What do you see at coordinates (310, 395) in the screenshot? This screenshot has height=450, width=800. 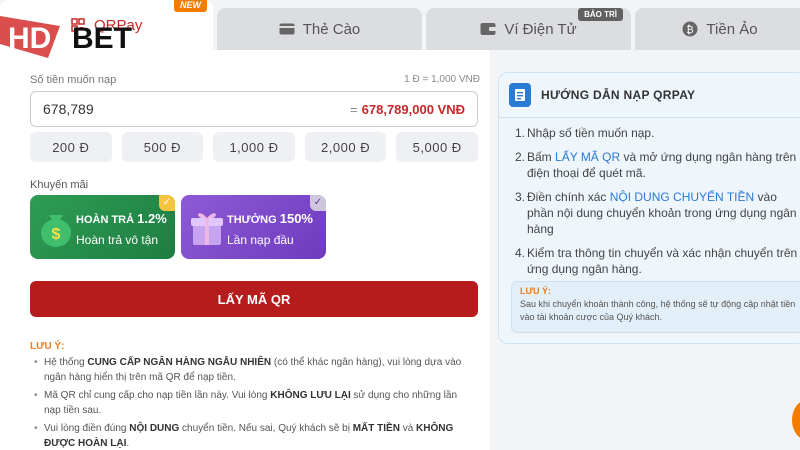 I see `note-bold: KHÔNG LƯU LẠI` at bounding box center [310, 395].